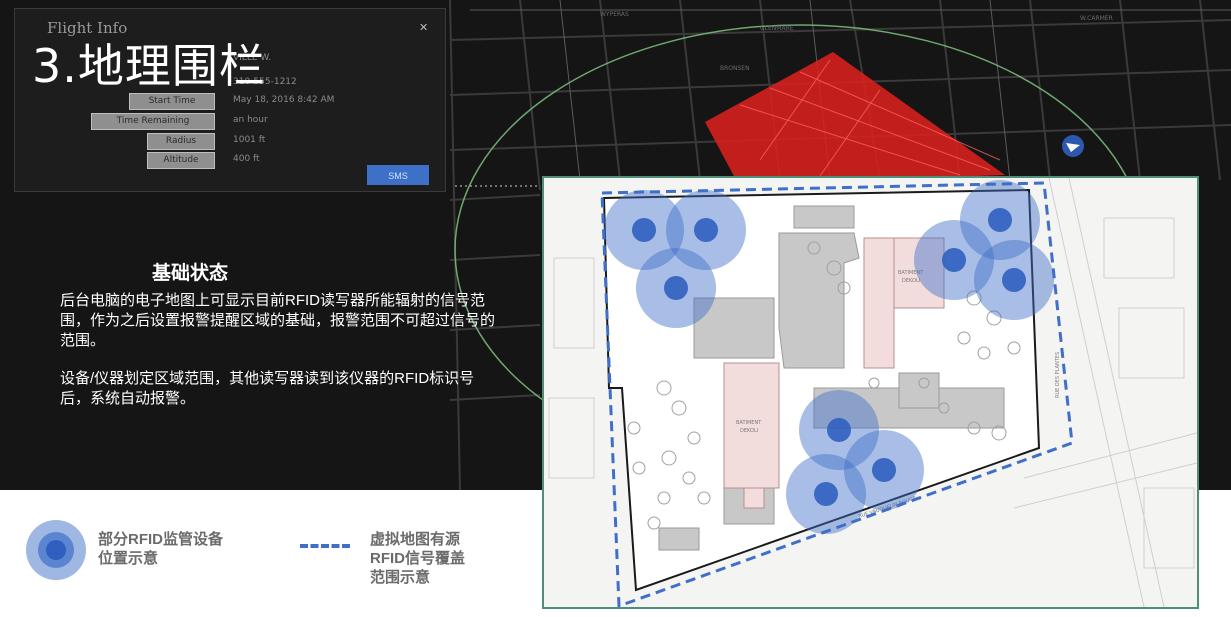  What do you see at coordinates (398, 175) in the screenshot?
I see `sms-button: SMS` at bounding box center [398, 175].